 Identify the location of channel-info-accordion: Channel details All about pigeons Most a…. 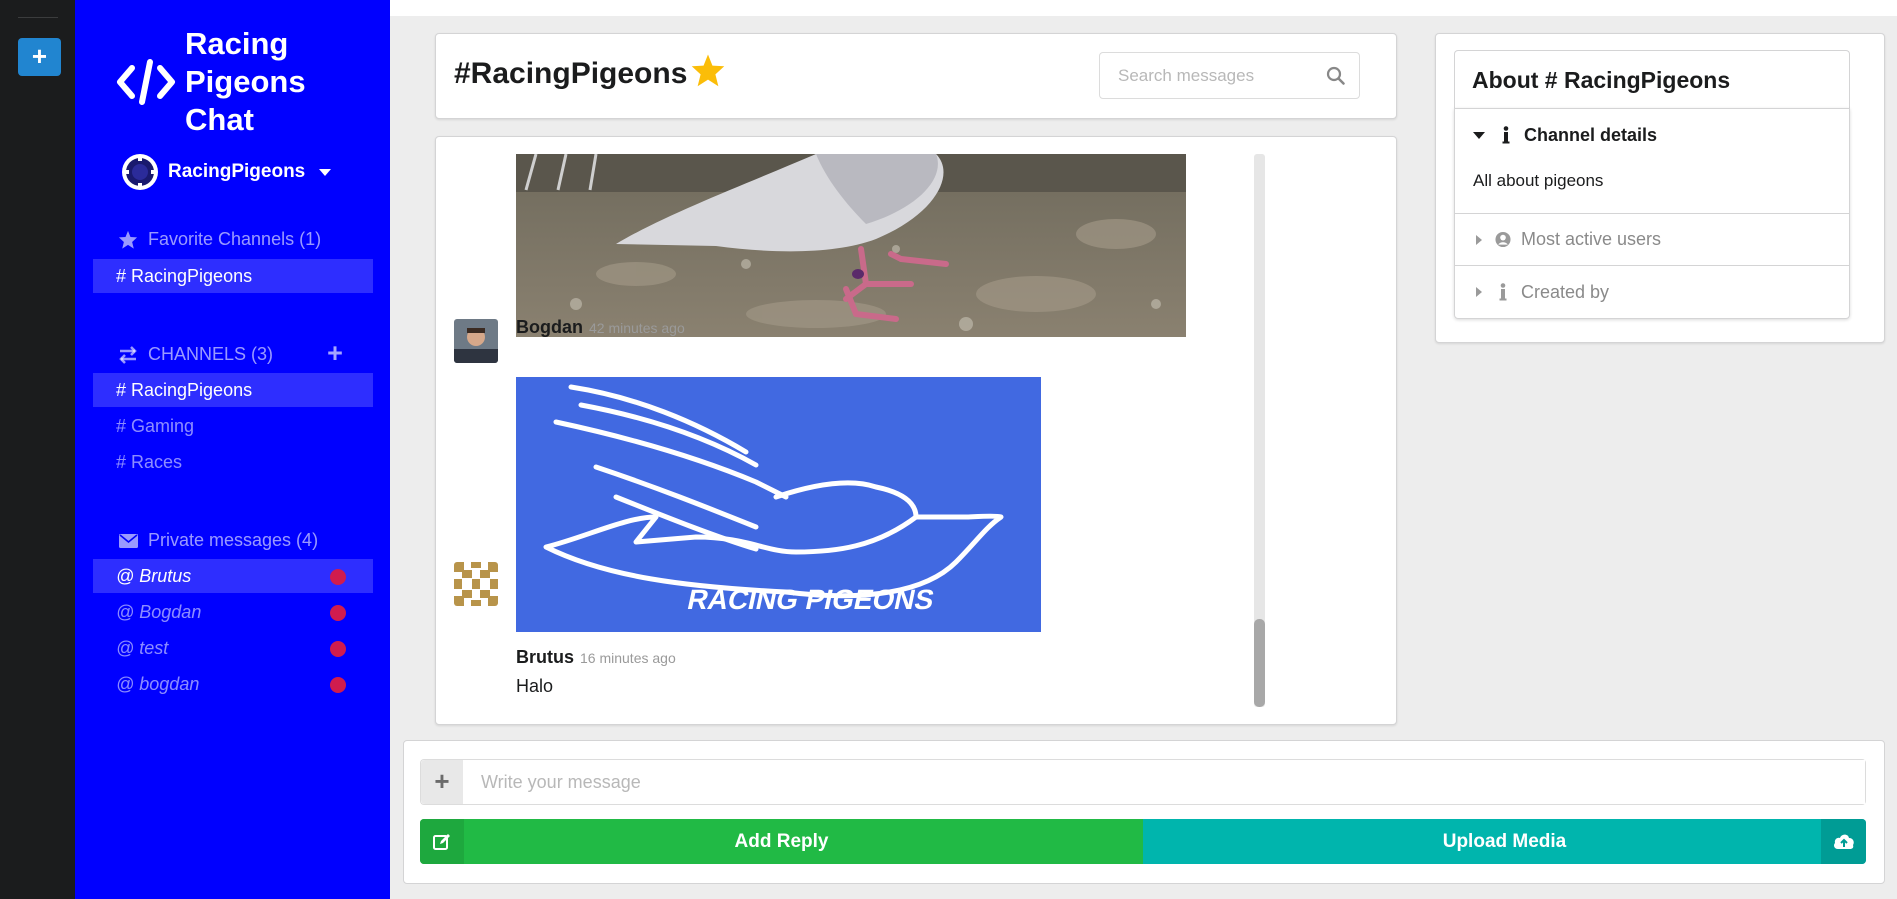
(1652, 213).